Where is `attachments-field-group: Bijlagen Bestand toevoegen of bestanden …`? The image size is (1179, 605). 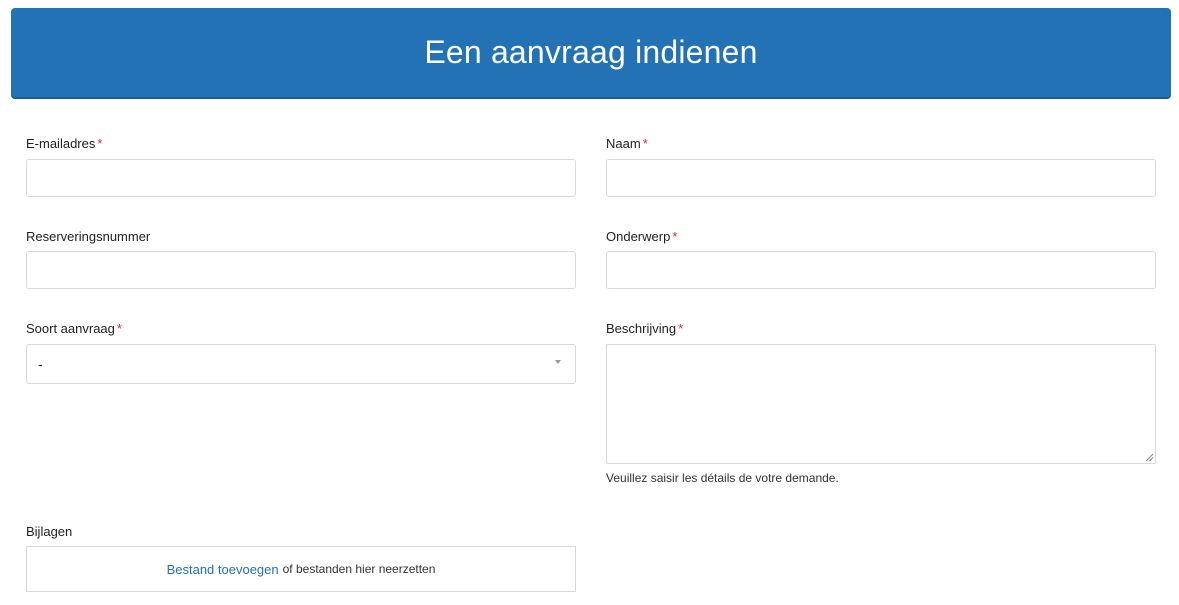 attachments-field-group: Bijlagen Bestand toevoegen of bestanden … is located at coordinates (301, 558).